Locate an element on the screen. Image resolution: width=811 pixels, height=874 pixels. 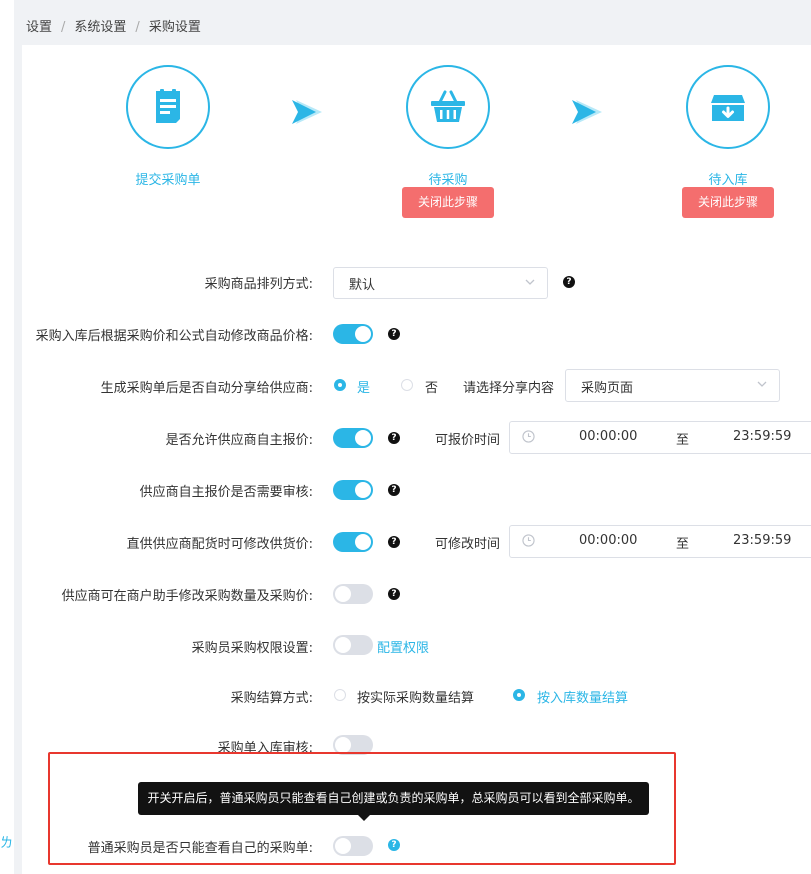
sort-mode-value: 默认 is located at coordinates (362, 285).